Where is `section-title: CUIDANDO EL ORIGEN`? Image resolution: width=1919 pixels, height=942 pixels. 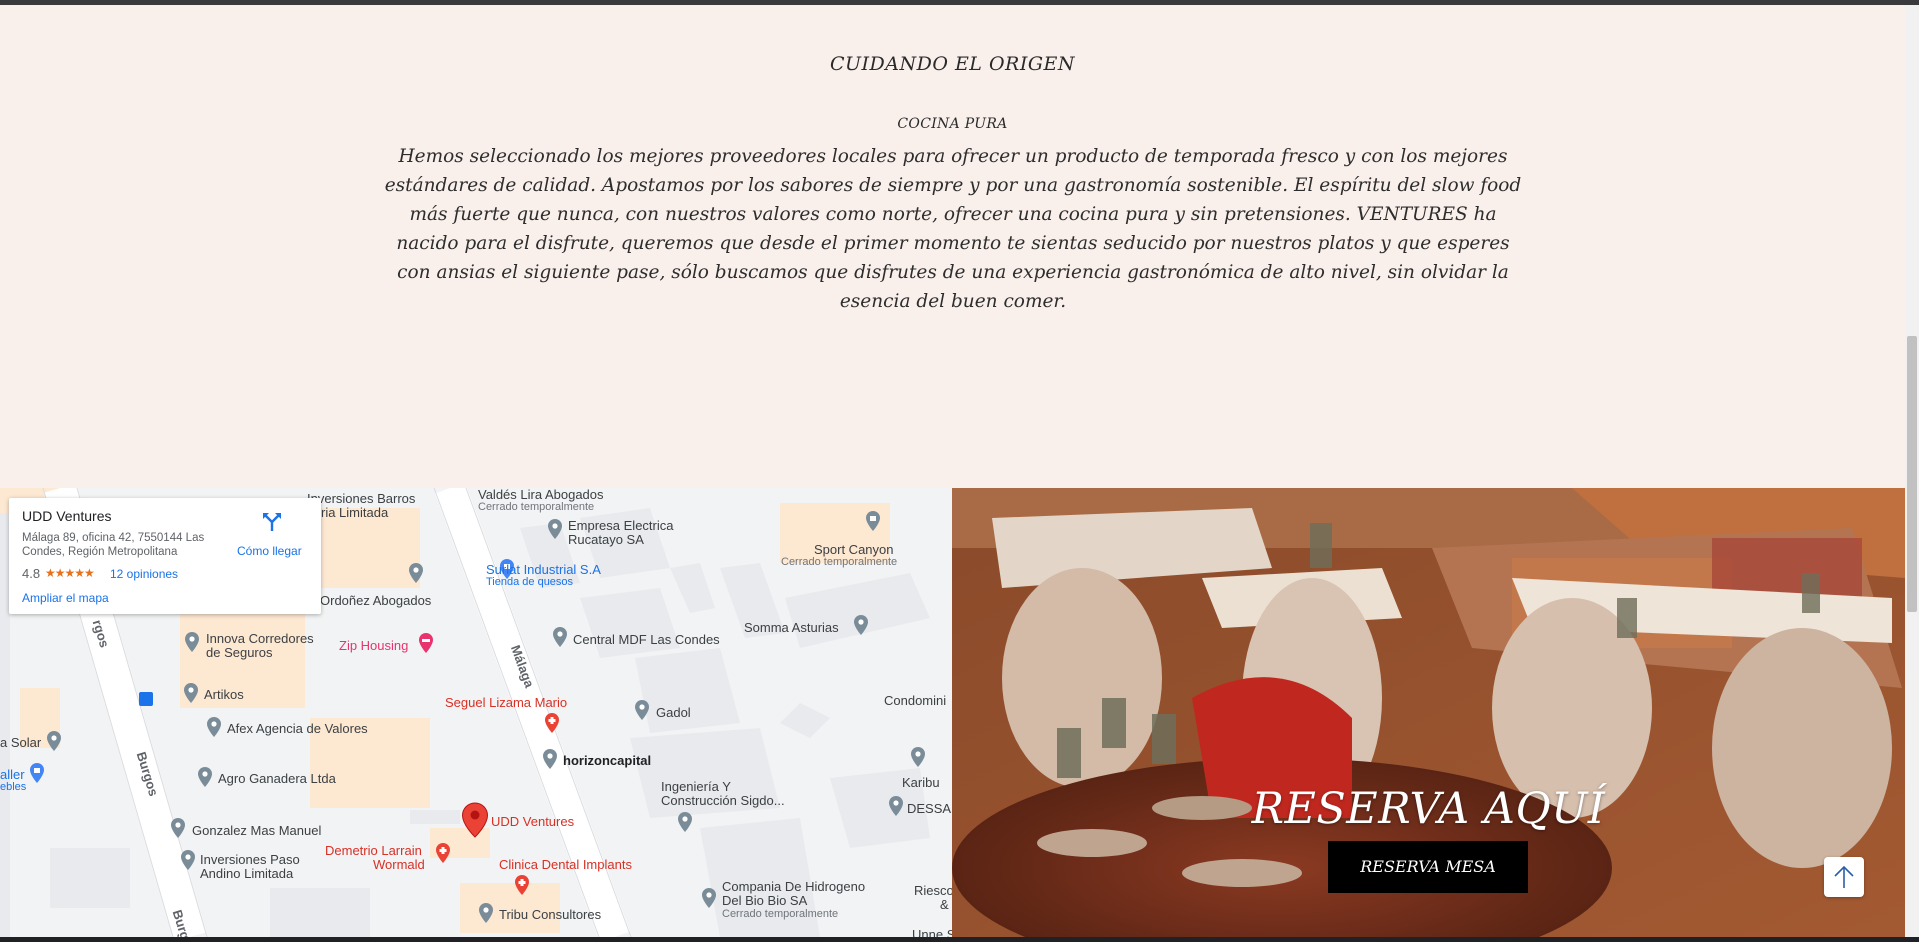 section-title: CUIDANDO EL ORIGEN is located at coordinates (952, 64).